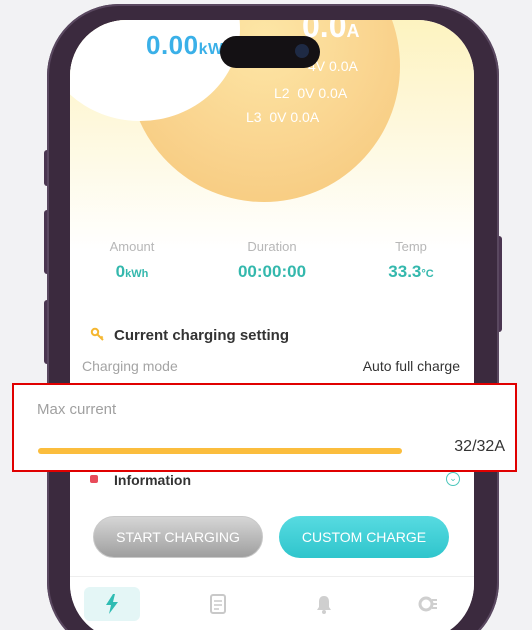  I want to click on power-readout: 0.00kW, so click(185, 45).